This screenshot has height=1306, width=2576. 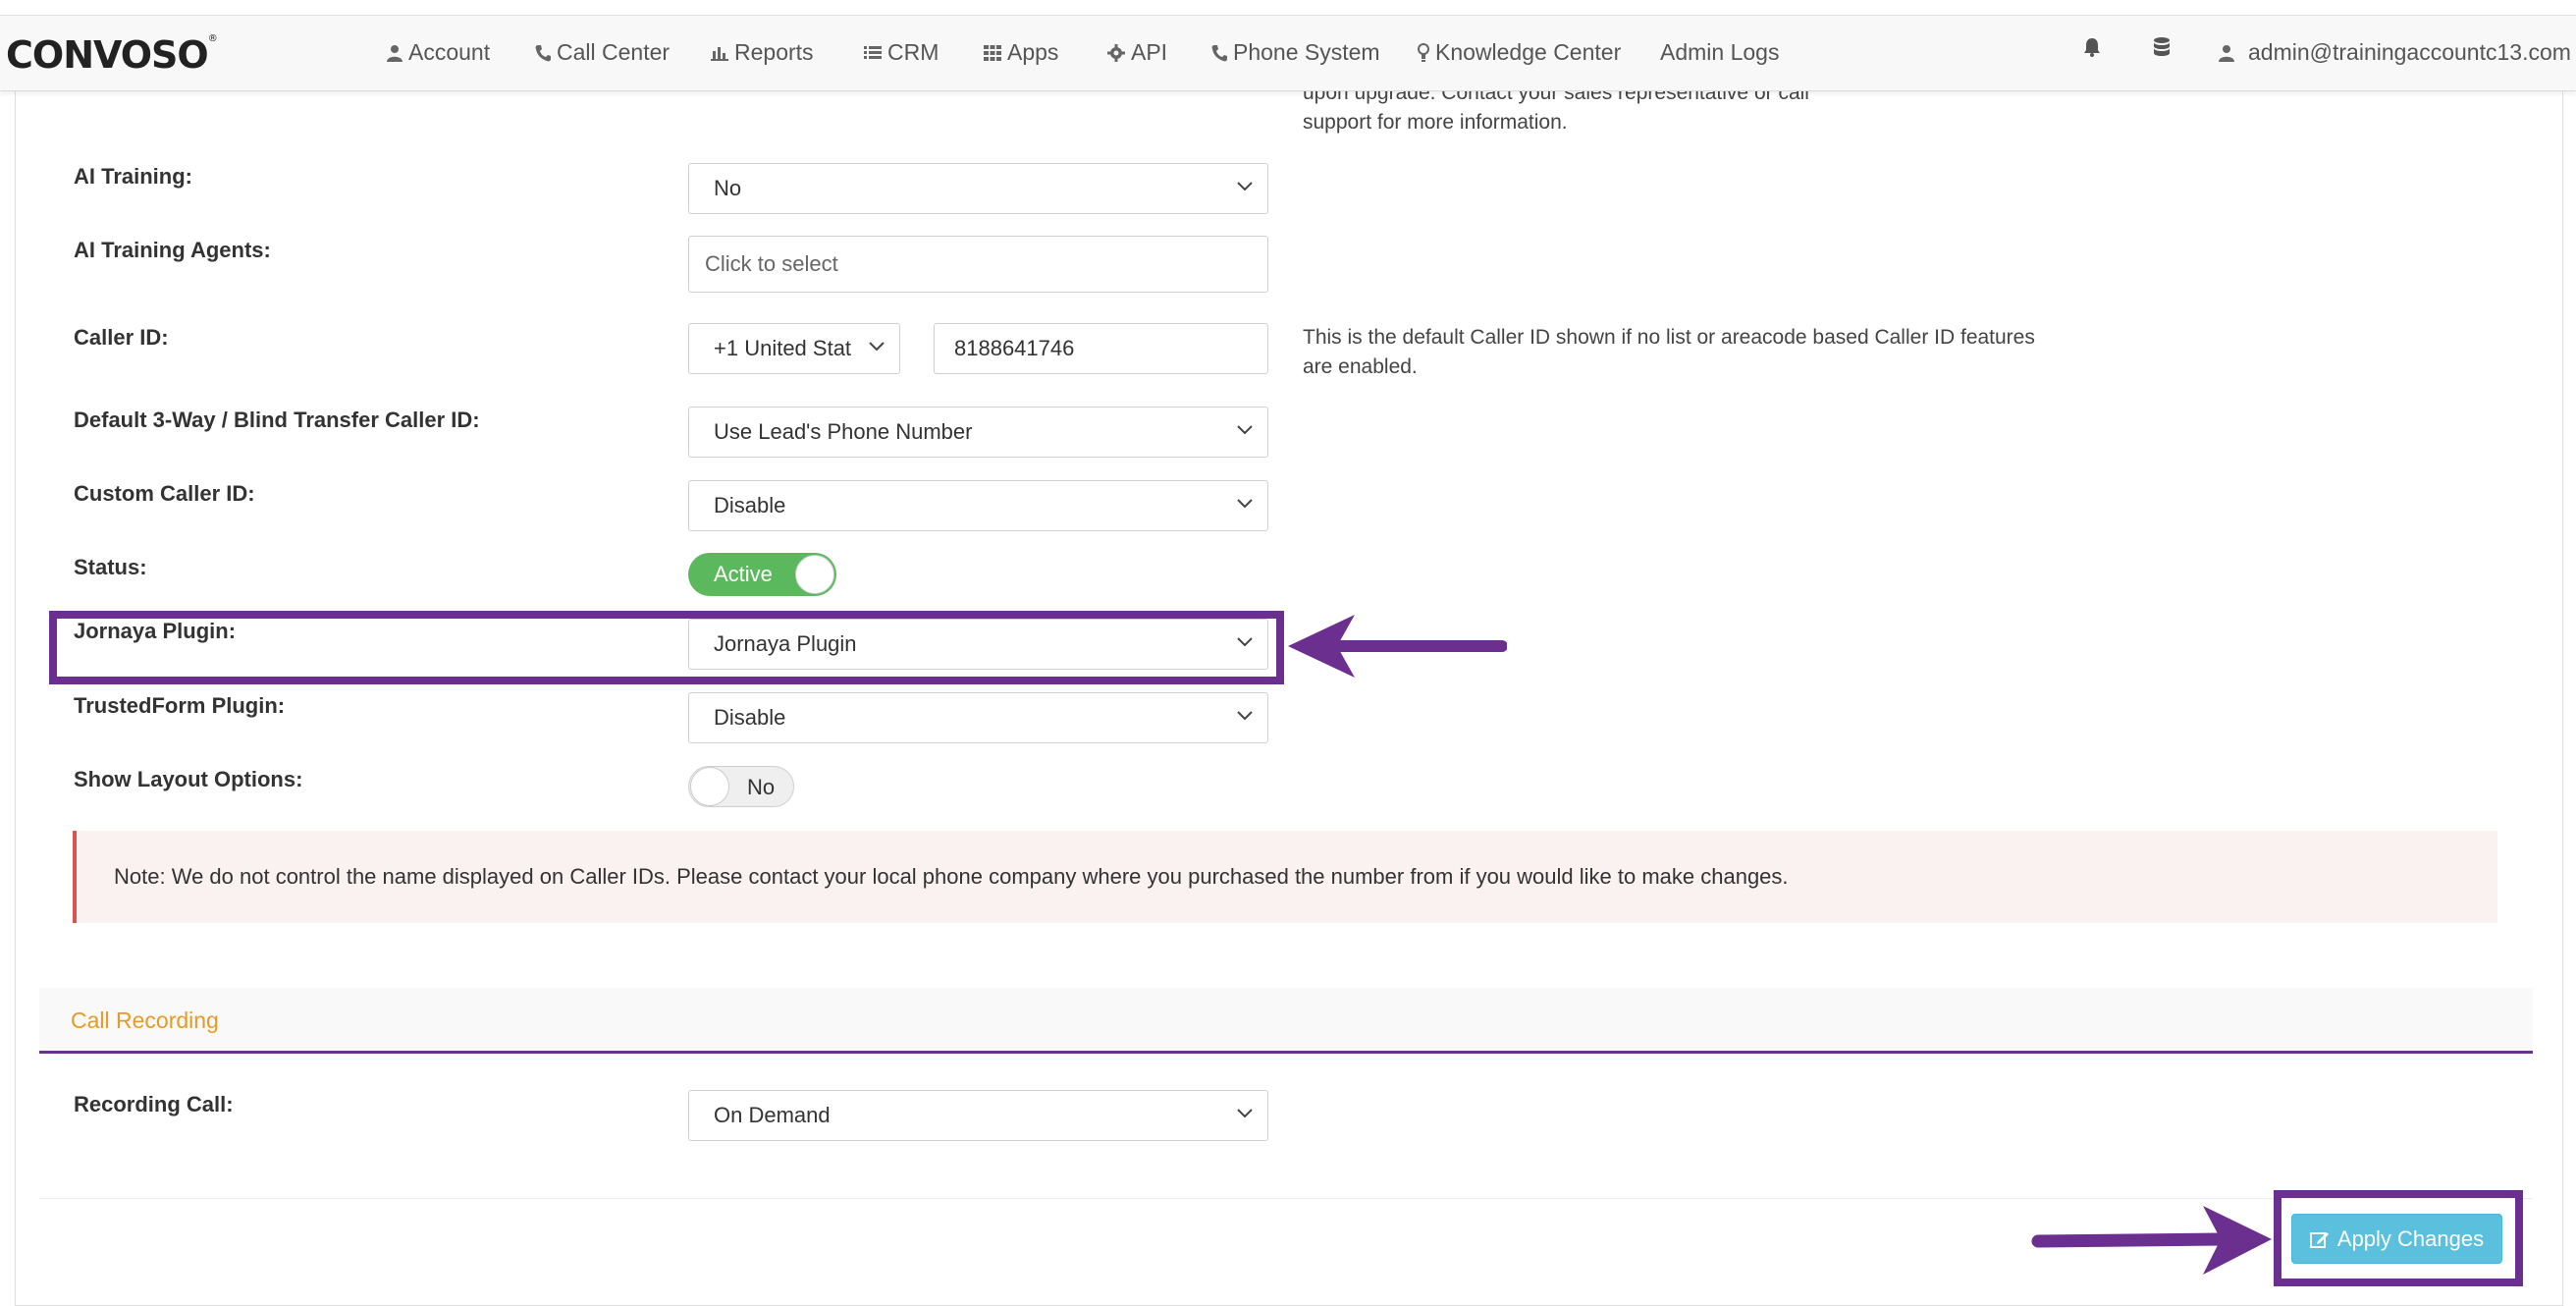 What do you see at coordinates (188, 779) in the screenshot?
I see `show-layout-options-label: Show Layout Options:` at bounding box center [188, 779].